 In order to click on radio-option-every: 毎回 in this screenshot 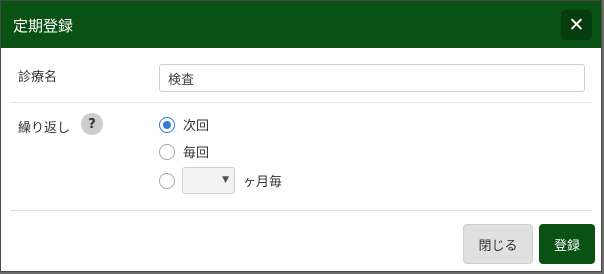, I will do `click(184, 151)`.